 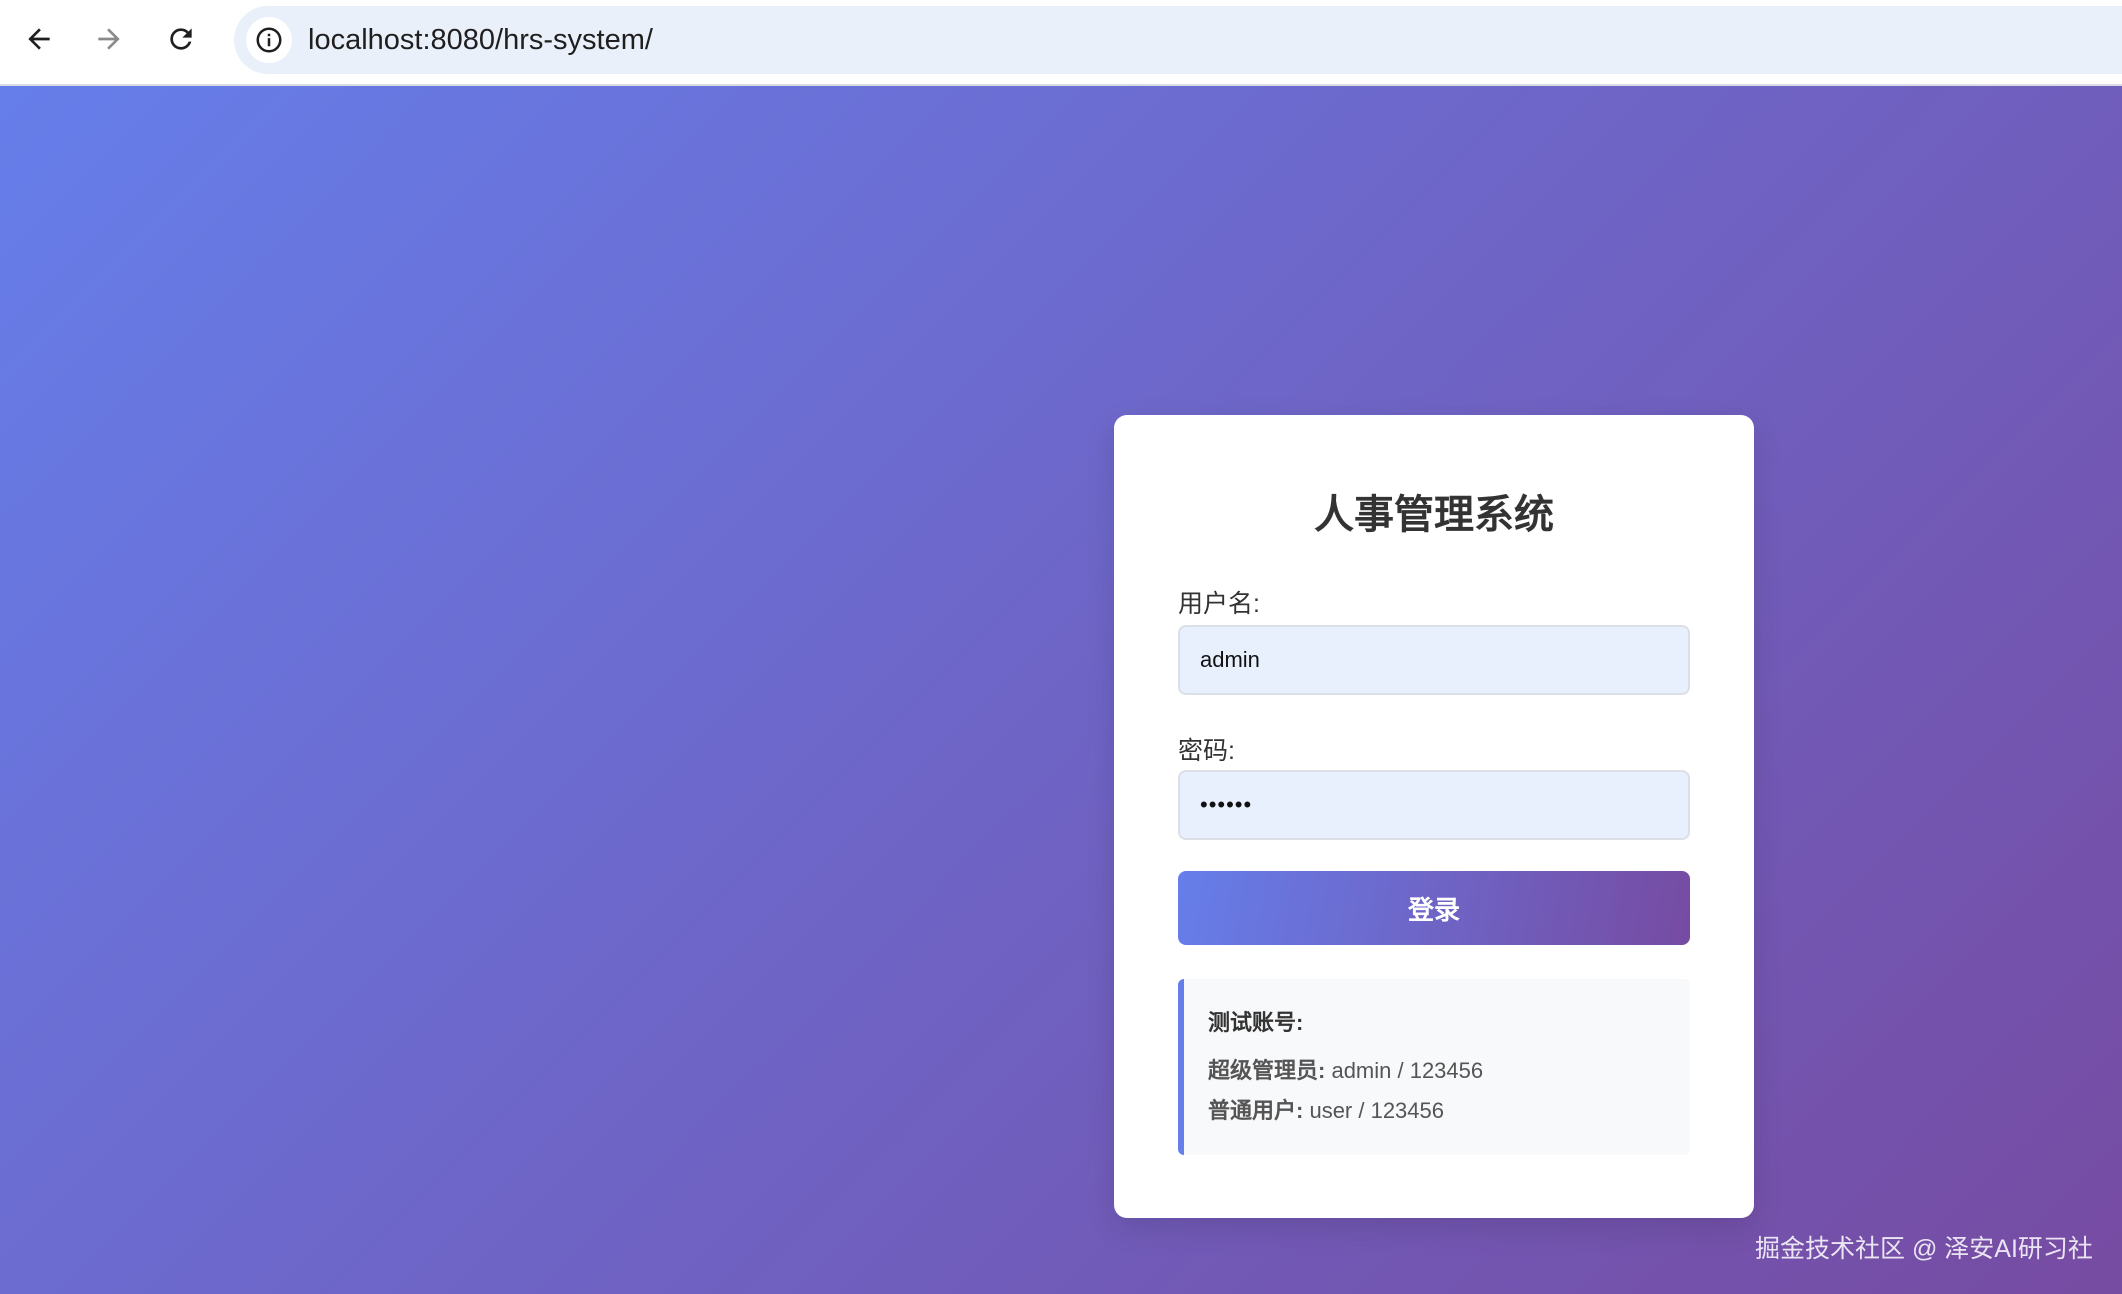 What do you see at coordinates (1256, 1022) in the screenshot?
I see `test-accounts-title: 测试账号:` at bounding box center [1256, 1022].